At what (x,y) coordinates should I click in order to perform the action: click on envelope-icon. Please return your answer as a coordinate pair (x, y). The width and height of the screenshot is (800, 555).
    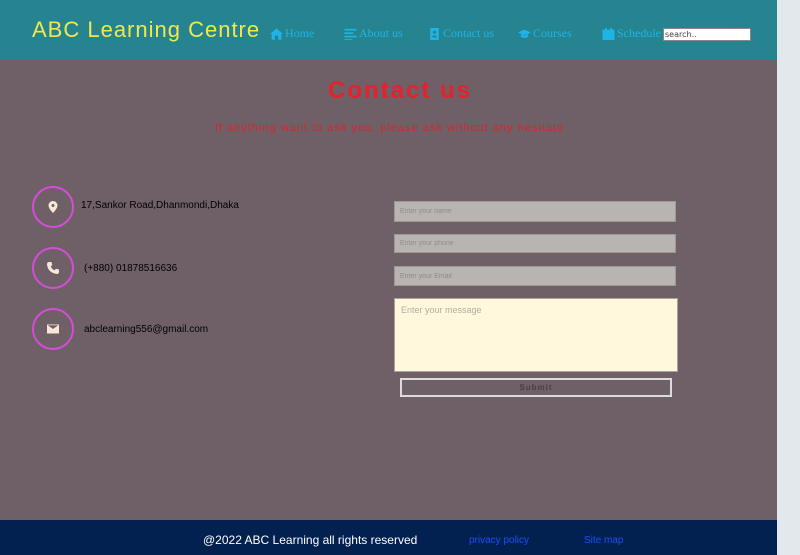
    Looking at the image, I should click on (53, 329).